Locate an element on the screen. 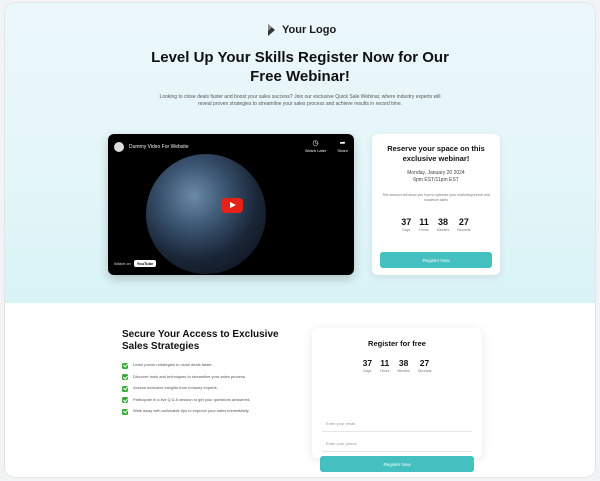 This screenshot has height=481, width=600. phone-field is located at coordinates (397, 443).